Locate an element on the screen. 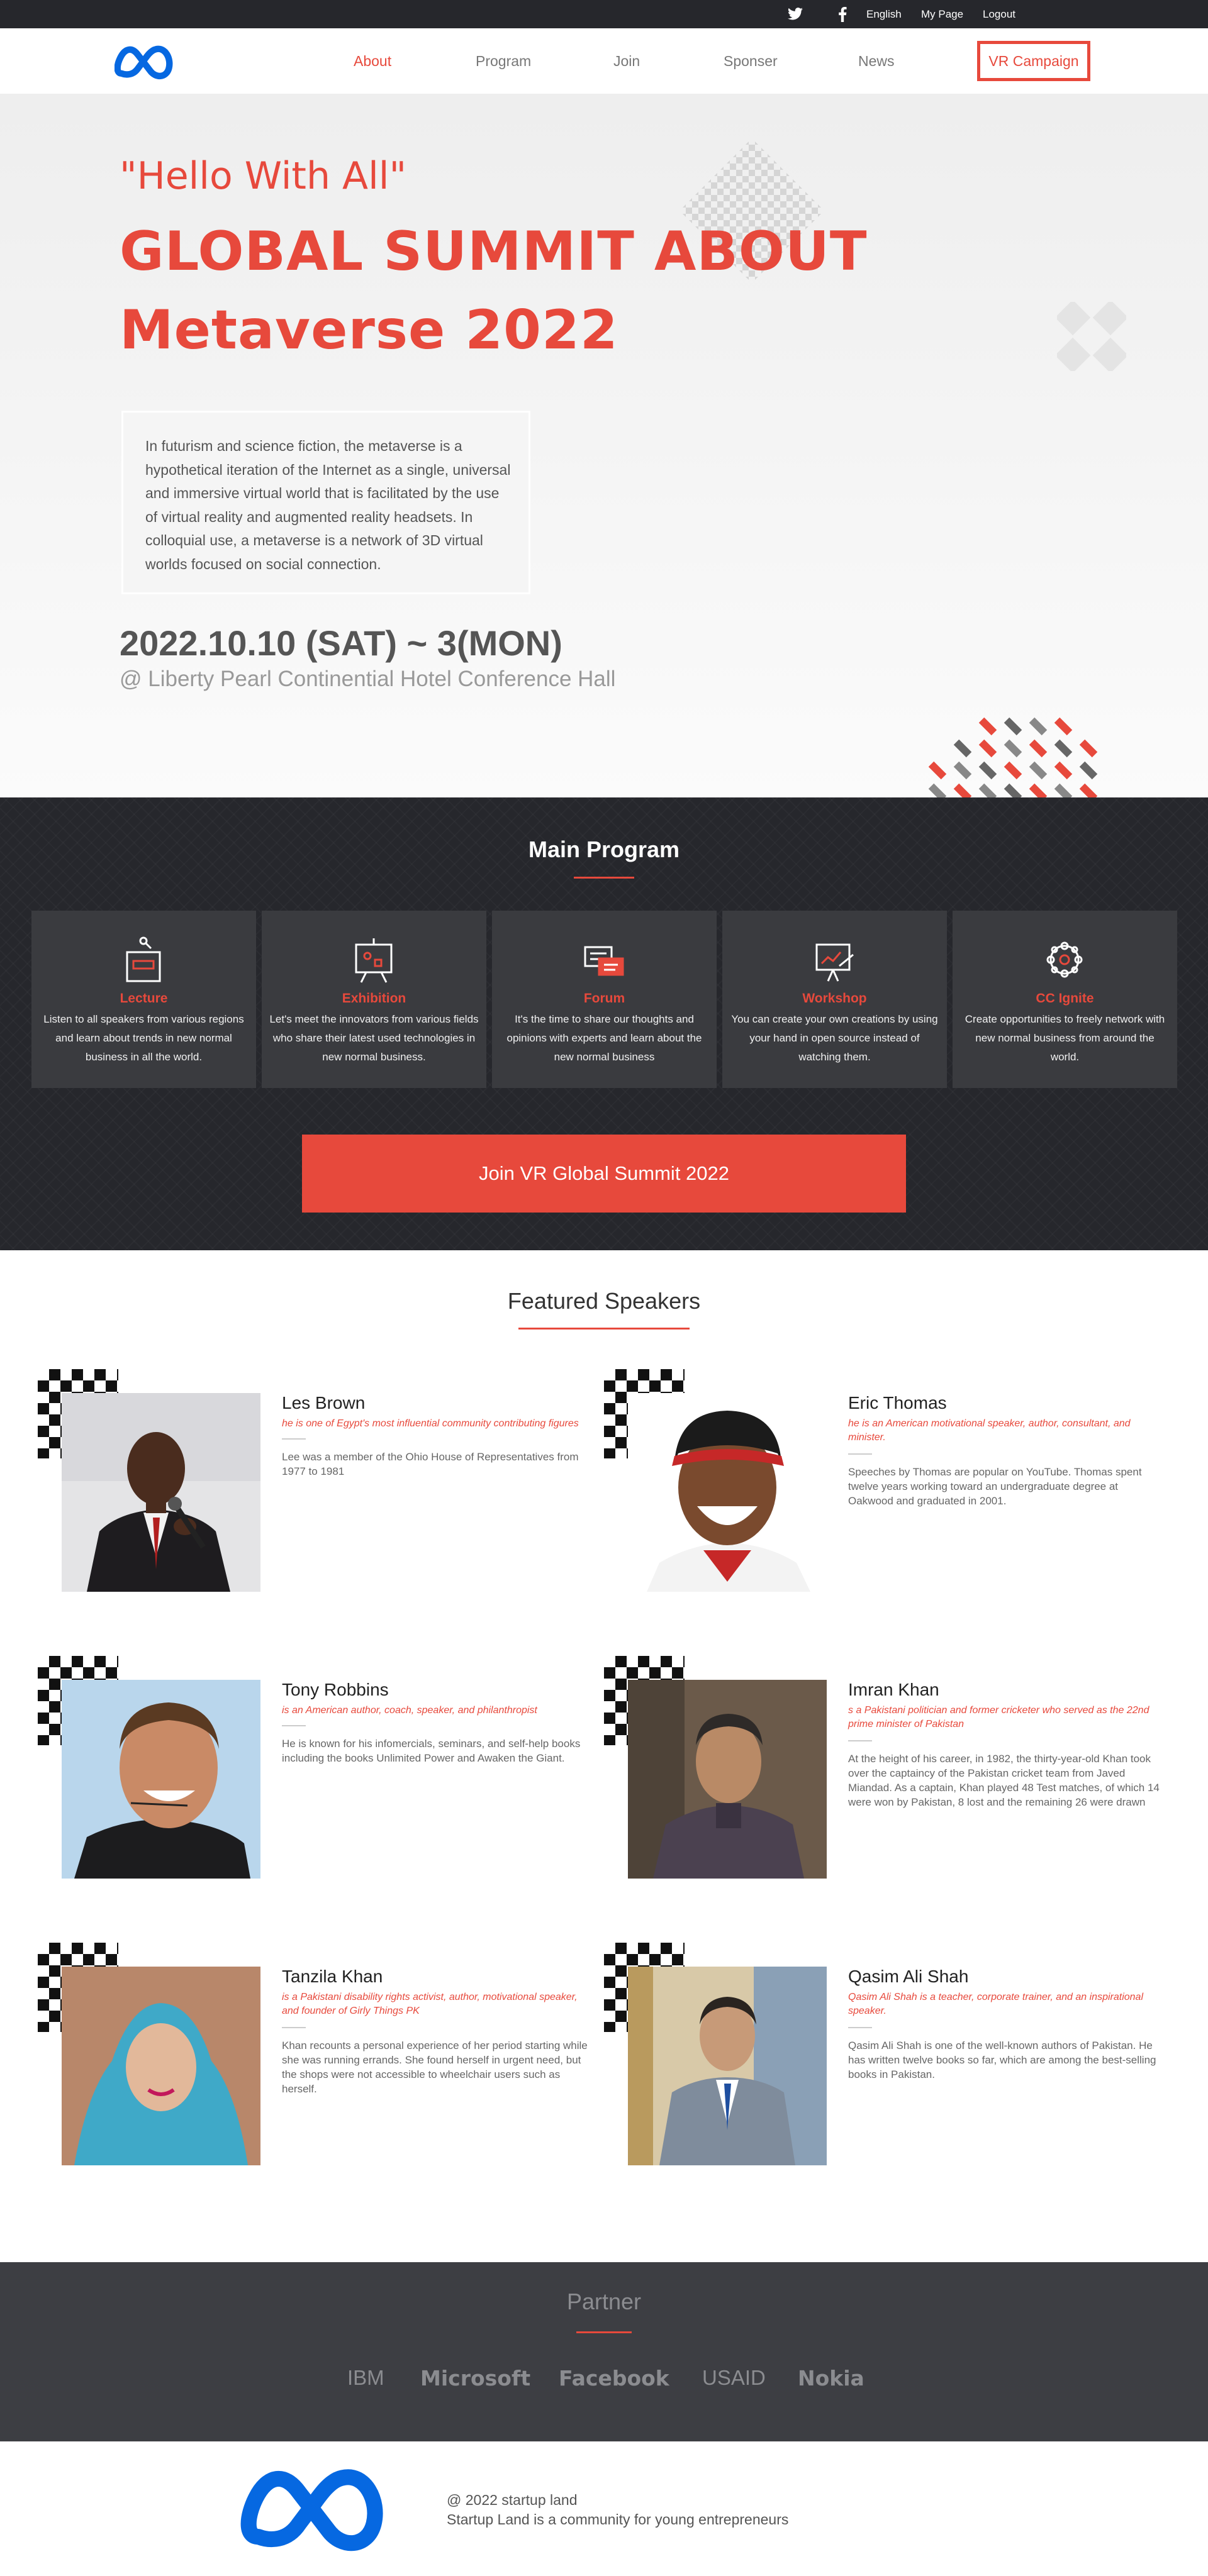 Image resolution: width=1208 pixels, height=2576 pixels. nav-about: About is located at coordinates (372, 61).